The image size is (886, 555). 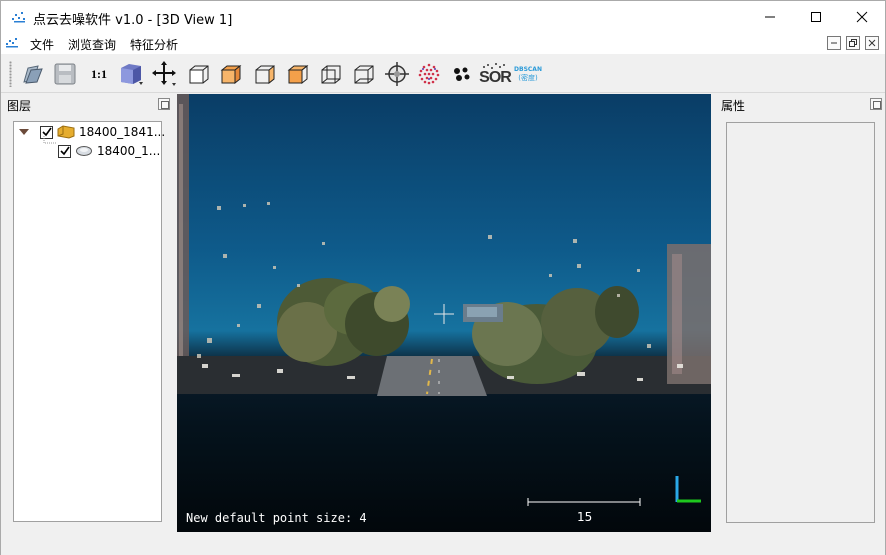 What do you see at coordinates (495, 77) in the screenshot?
I see `sor-label: SOR` at bounding box center [495, 77].